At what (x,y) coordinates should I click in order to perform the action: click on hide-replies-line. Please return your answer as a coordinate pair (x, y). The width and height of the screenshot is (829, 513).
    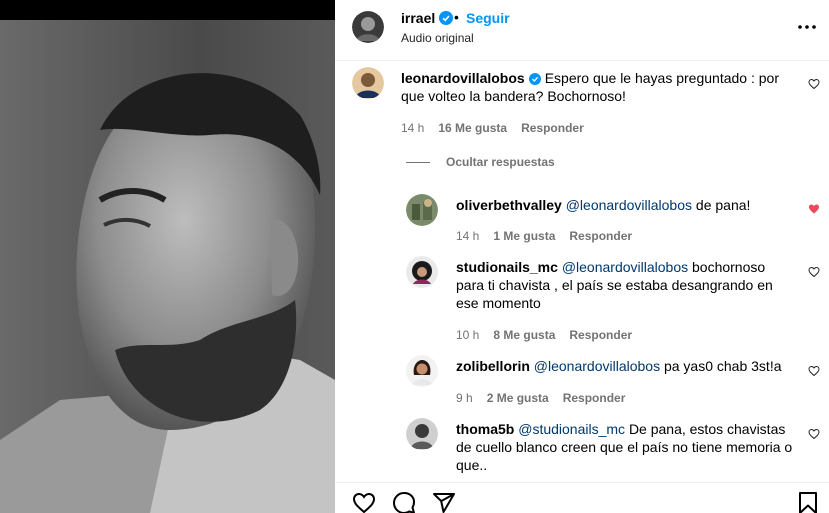
    Looking at the image, I should click on (418, 163).